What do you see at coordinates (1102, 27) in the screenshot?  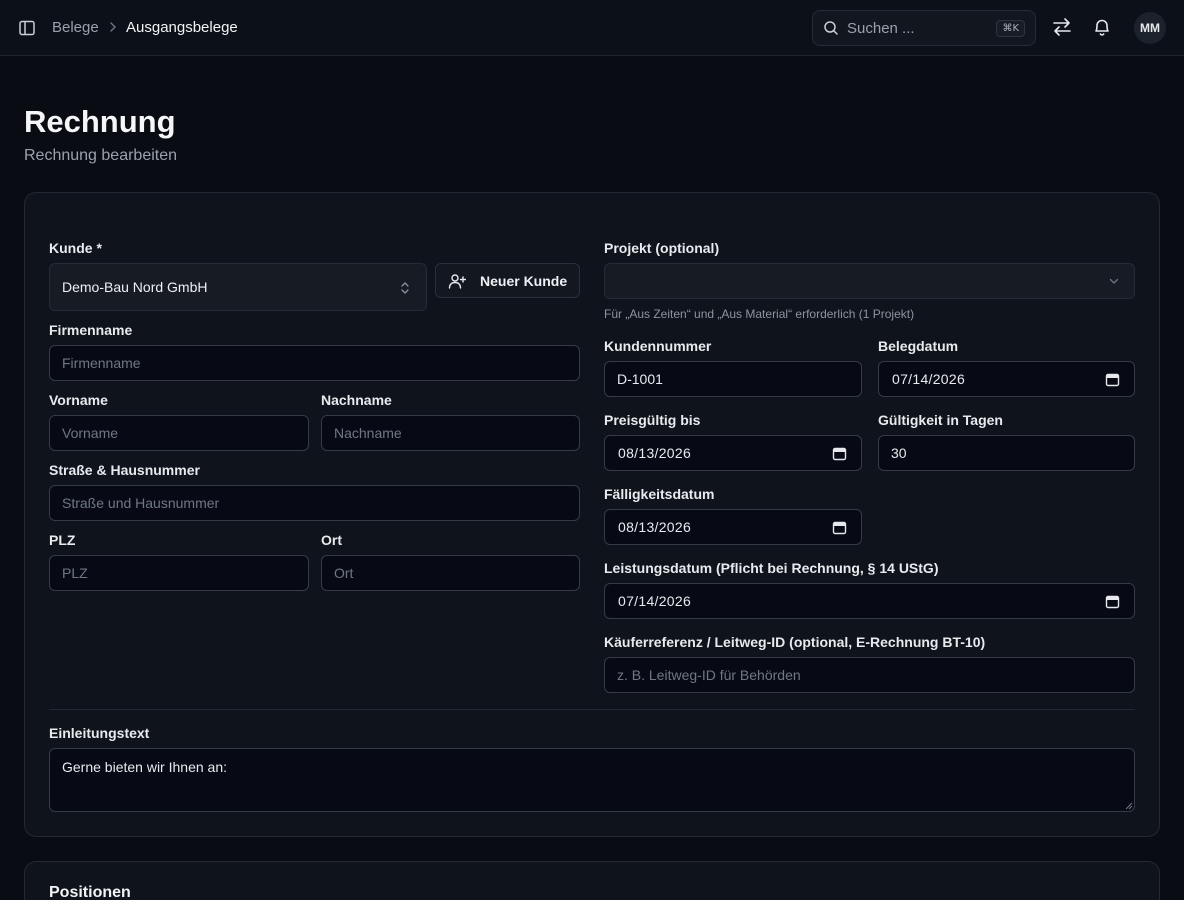 I see `bell-icon` at bounding box center [1102, 27].